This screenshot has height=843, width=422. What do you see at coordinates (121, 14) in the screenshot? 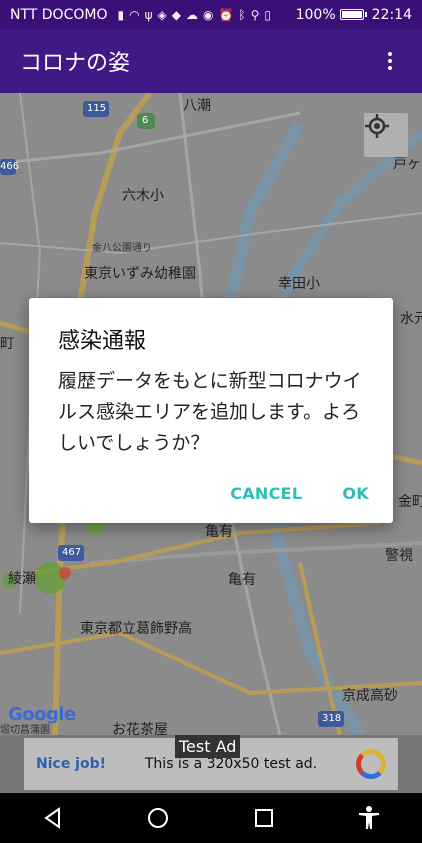
I see `signal-icon: ▮` at bounding box center [121, 14].